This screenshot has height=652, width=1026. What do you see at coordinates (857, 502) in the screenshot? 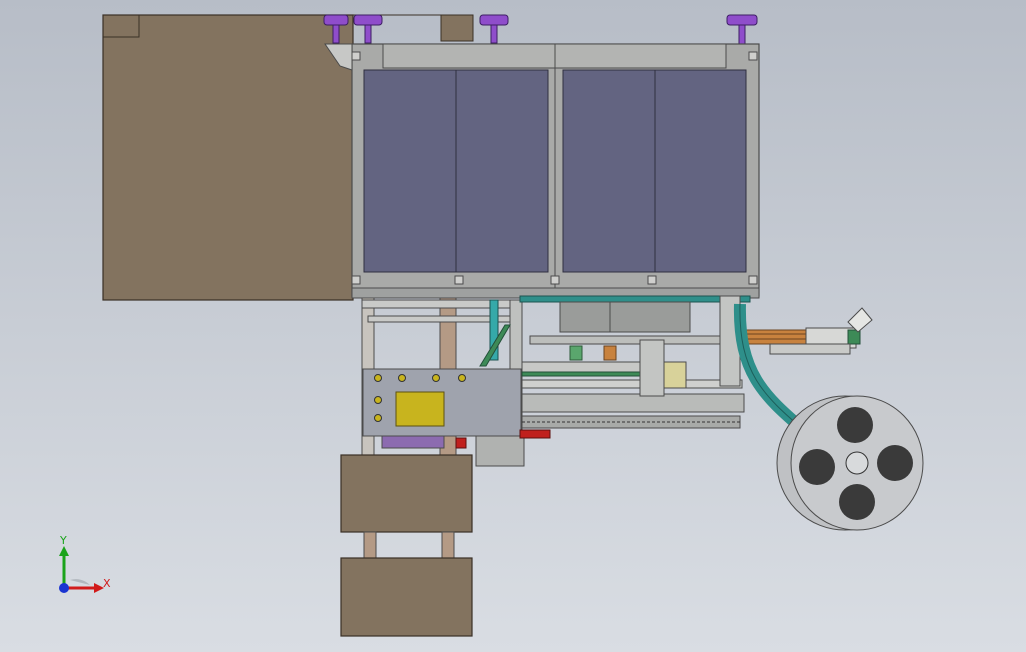
I see `reel-hole-bottom` at bounding box center [857, 502].